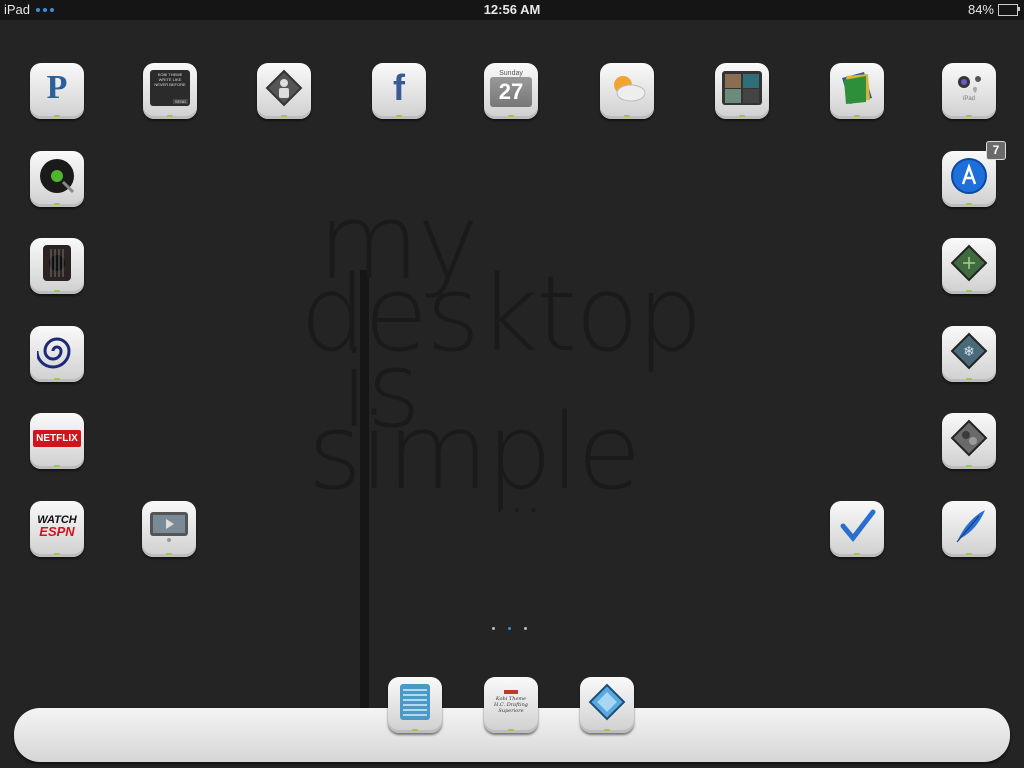 The width and height of the screenshot is (1024, 768). What do you see at coordinates (857, 526) in the screenshot?
I see `checkmark-icon` at bounding box center [857, 526].